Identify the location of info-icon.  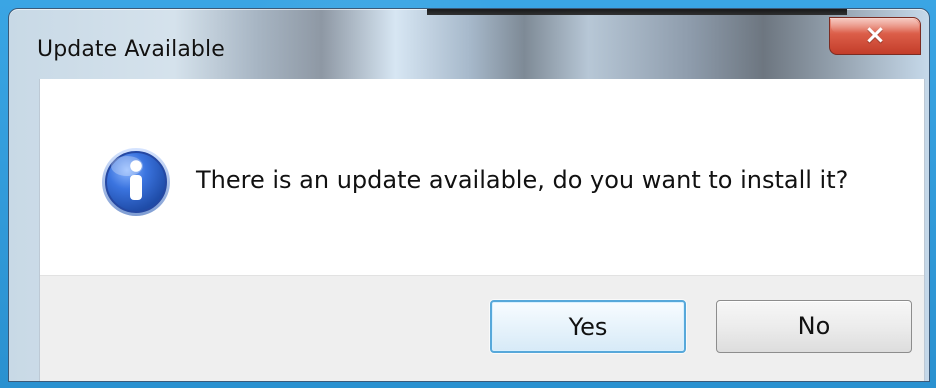
(136, 182).